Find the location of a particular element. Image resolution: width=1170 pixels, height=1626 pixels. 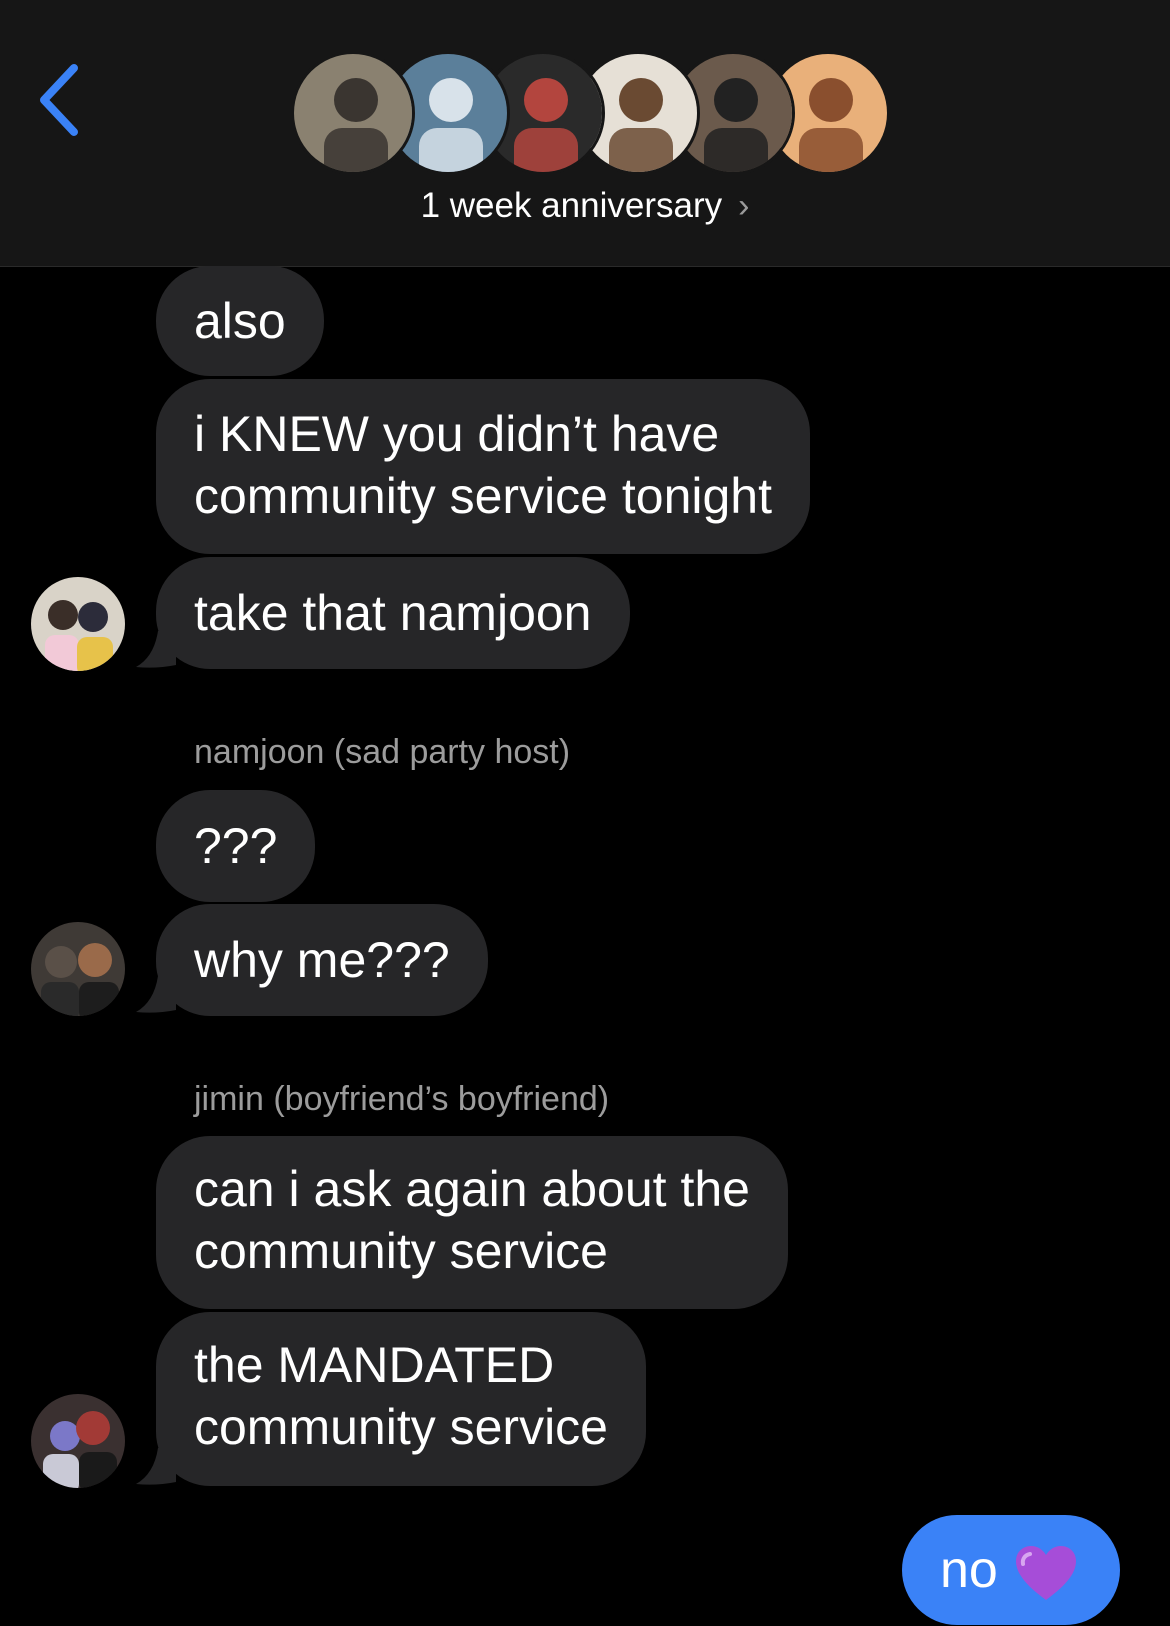

message-bubble: ??? is located at coordinates (236, 846).